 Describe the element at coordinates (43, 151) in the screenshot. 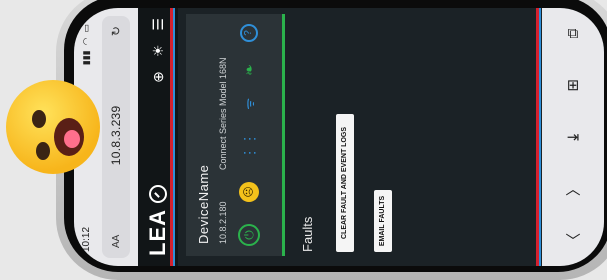

I see `emoji-eye-right` at that location.